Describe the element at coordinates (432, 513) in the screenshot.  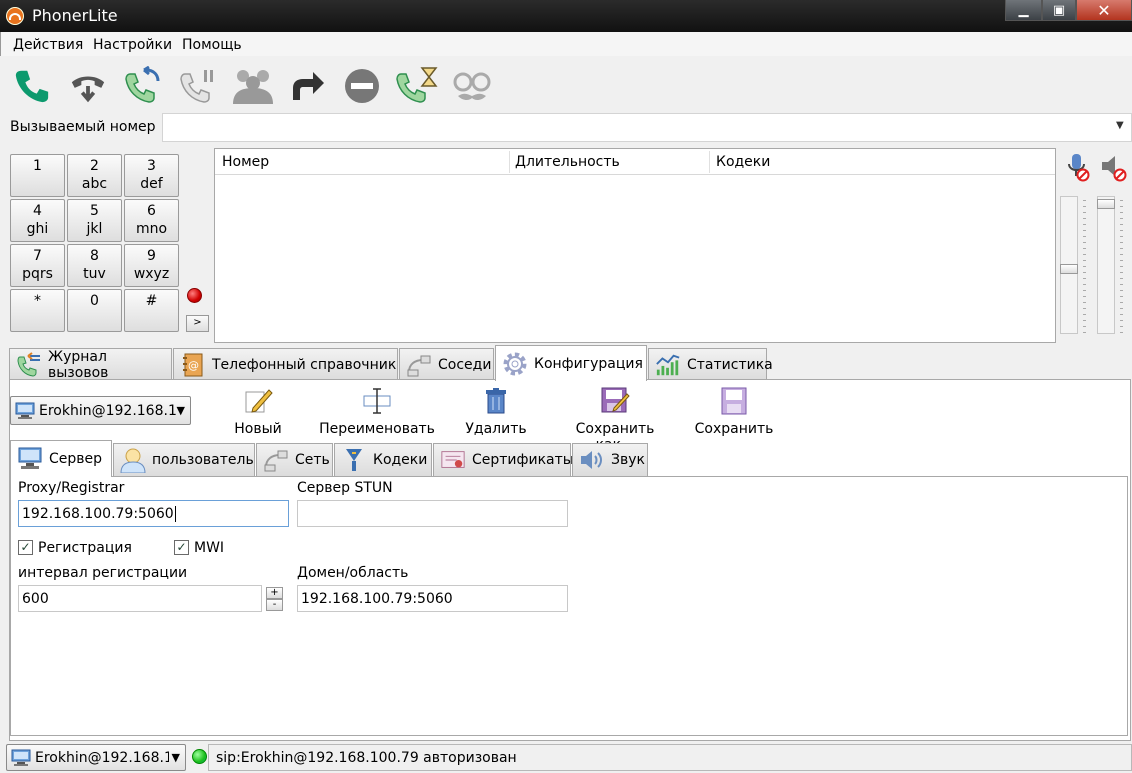
I see `stun-server-input` at that location.